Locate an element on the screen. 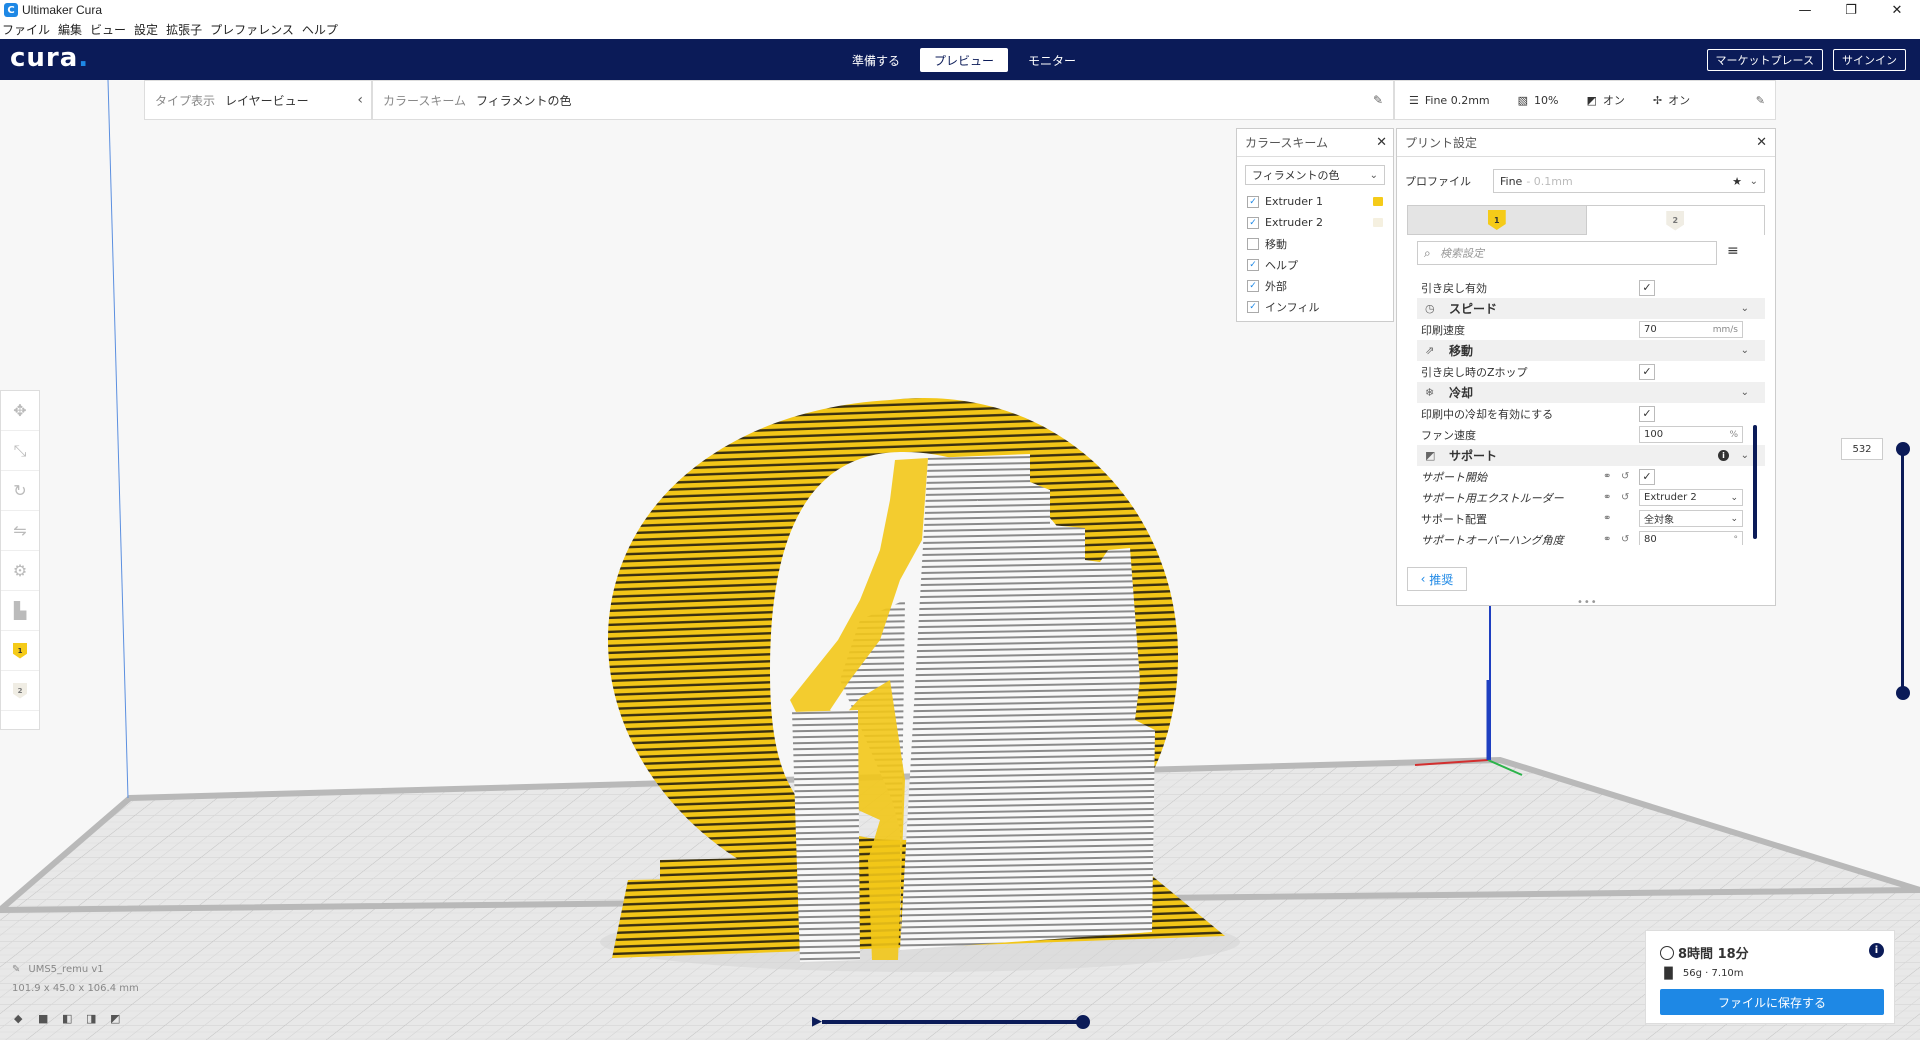  color-scheme-item: ✓ 外部 is located at coordinates (1315, 285).